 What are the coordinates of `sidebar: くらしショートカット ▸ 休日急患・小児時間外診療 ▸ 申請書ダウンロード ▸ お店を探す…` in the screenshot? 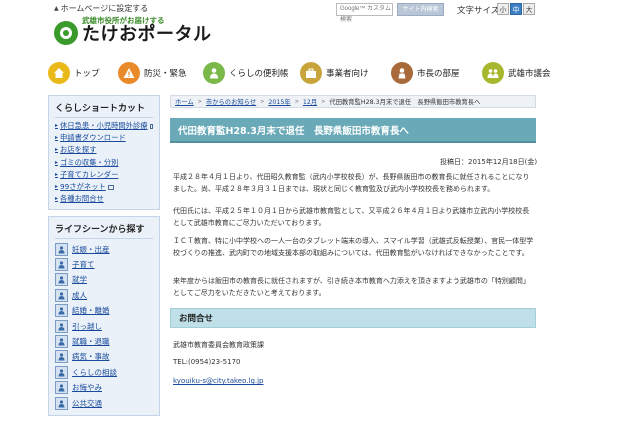 It's located at (104, 255).